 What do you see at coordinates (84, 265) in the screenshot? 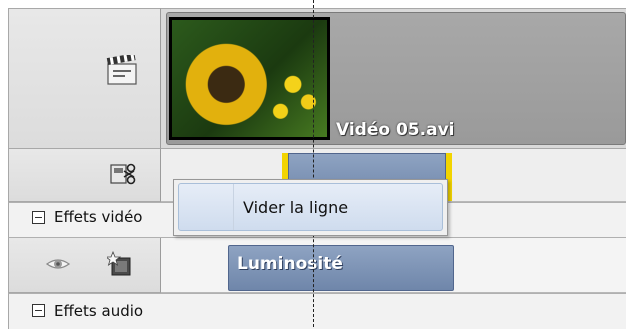
I see `video-effect-track-header` at bounding box center [84, 265].